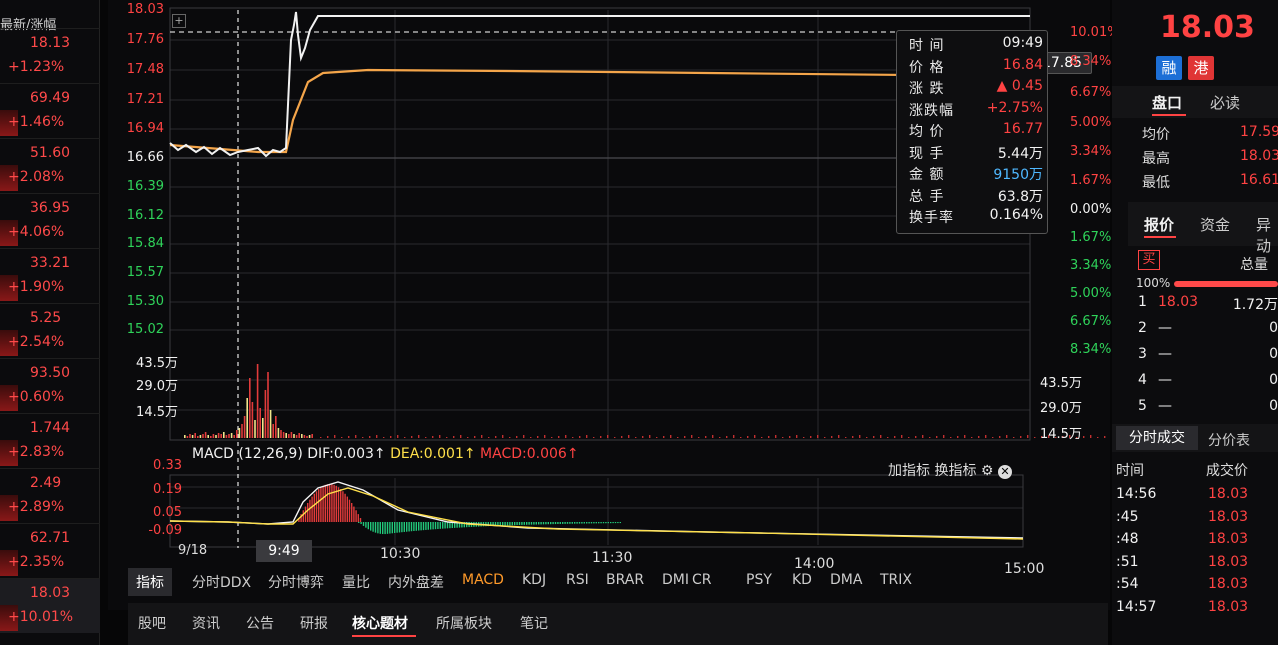 The image size is (1278, 645). What do you see at coordinates (1267, 235) in the screenshot?
I see `tab-anomaly: 异动` at bounding box center [1267, 235].